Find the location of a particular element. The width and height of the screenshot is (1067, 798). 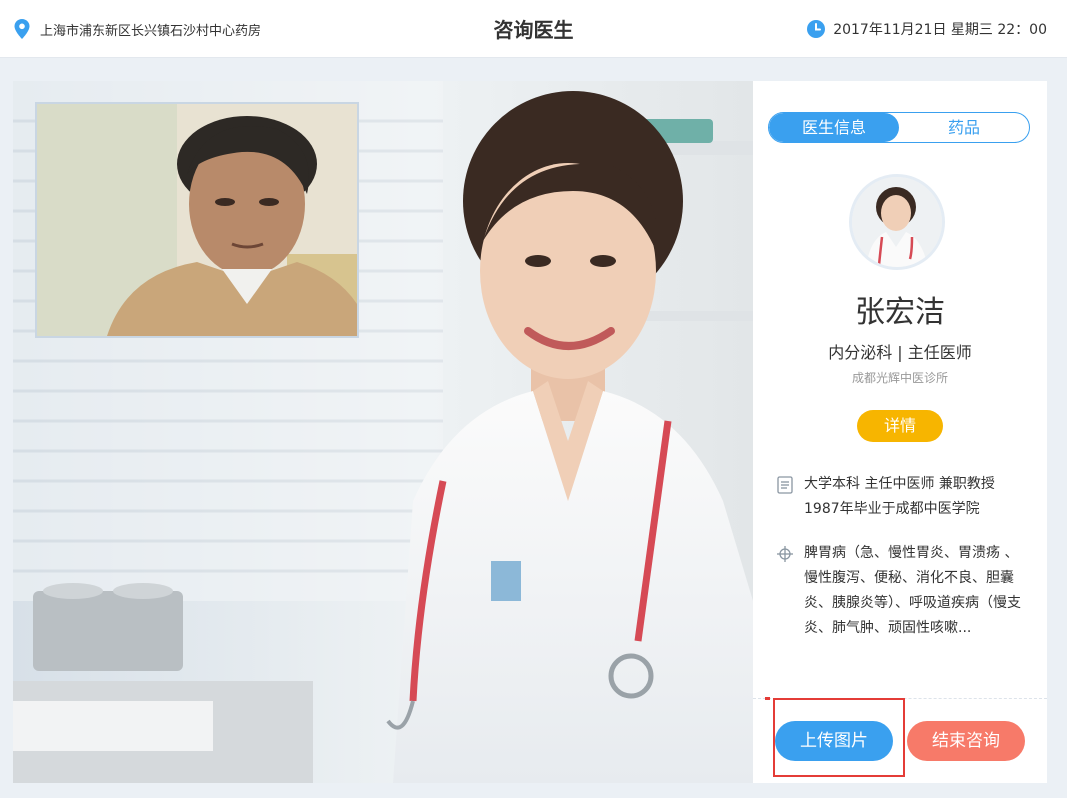

doctor-education-row: 大学本科 主任中医师 兼职教授 1987年毕业于成都中医学院 is located at coordinates (902, 497).